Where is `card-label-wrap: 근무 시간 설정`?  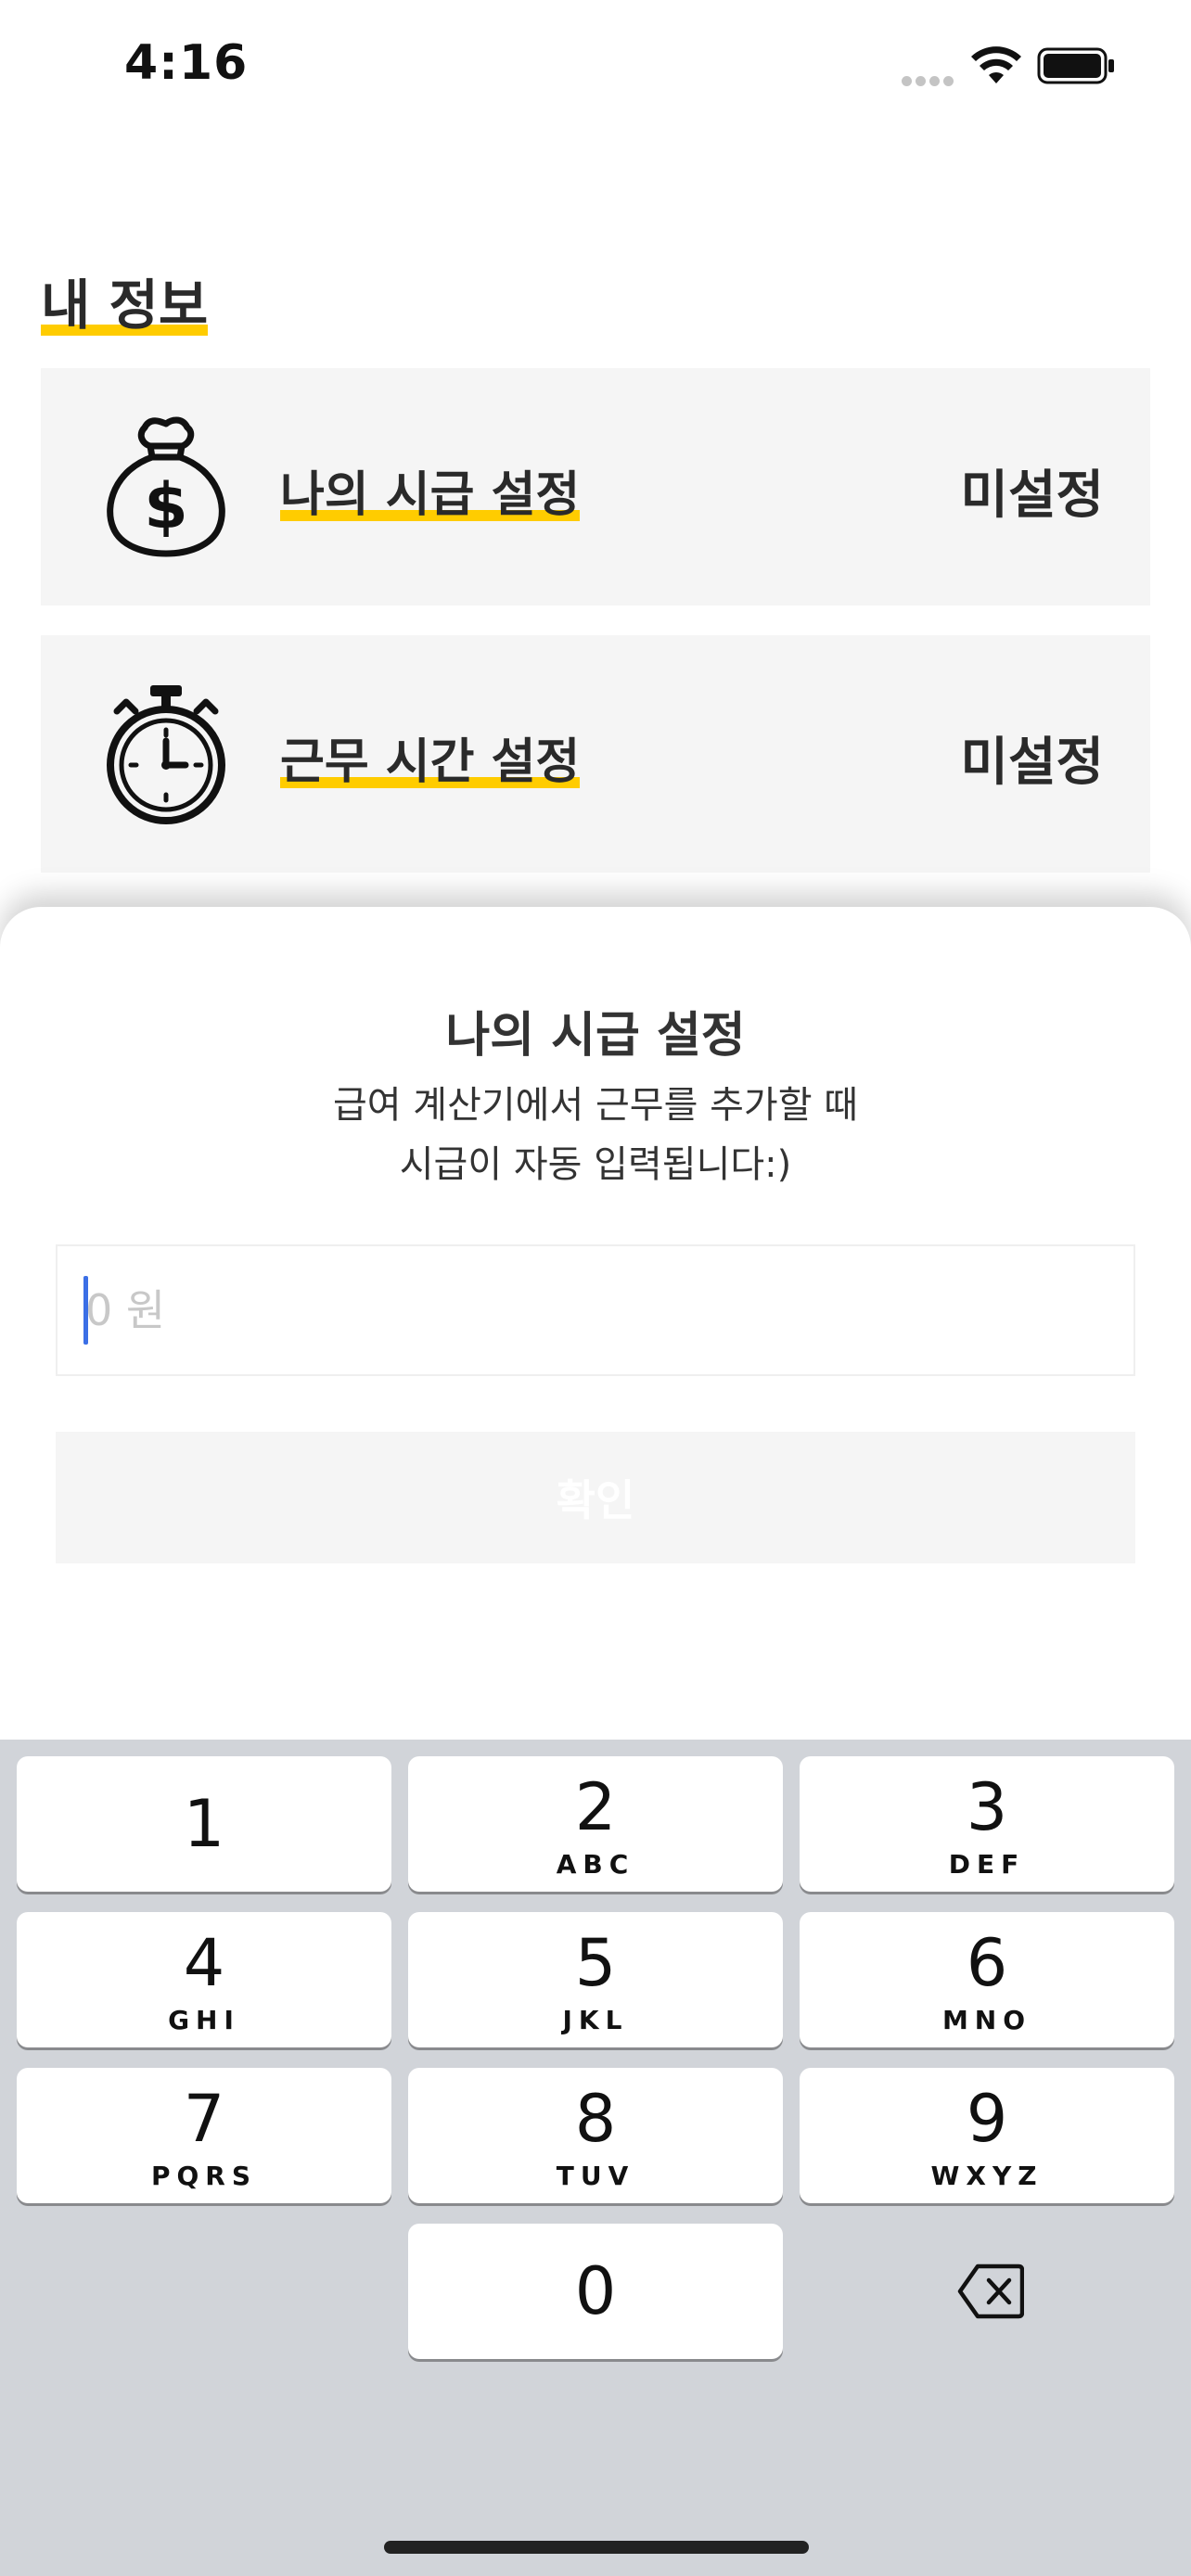 card-label-wrap: 근무 시간 설정 is located at coordinates (430, 757).